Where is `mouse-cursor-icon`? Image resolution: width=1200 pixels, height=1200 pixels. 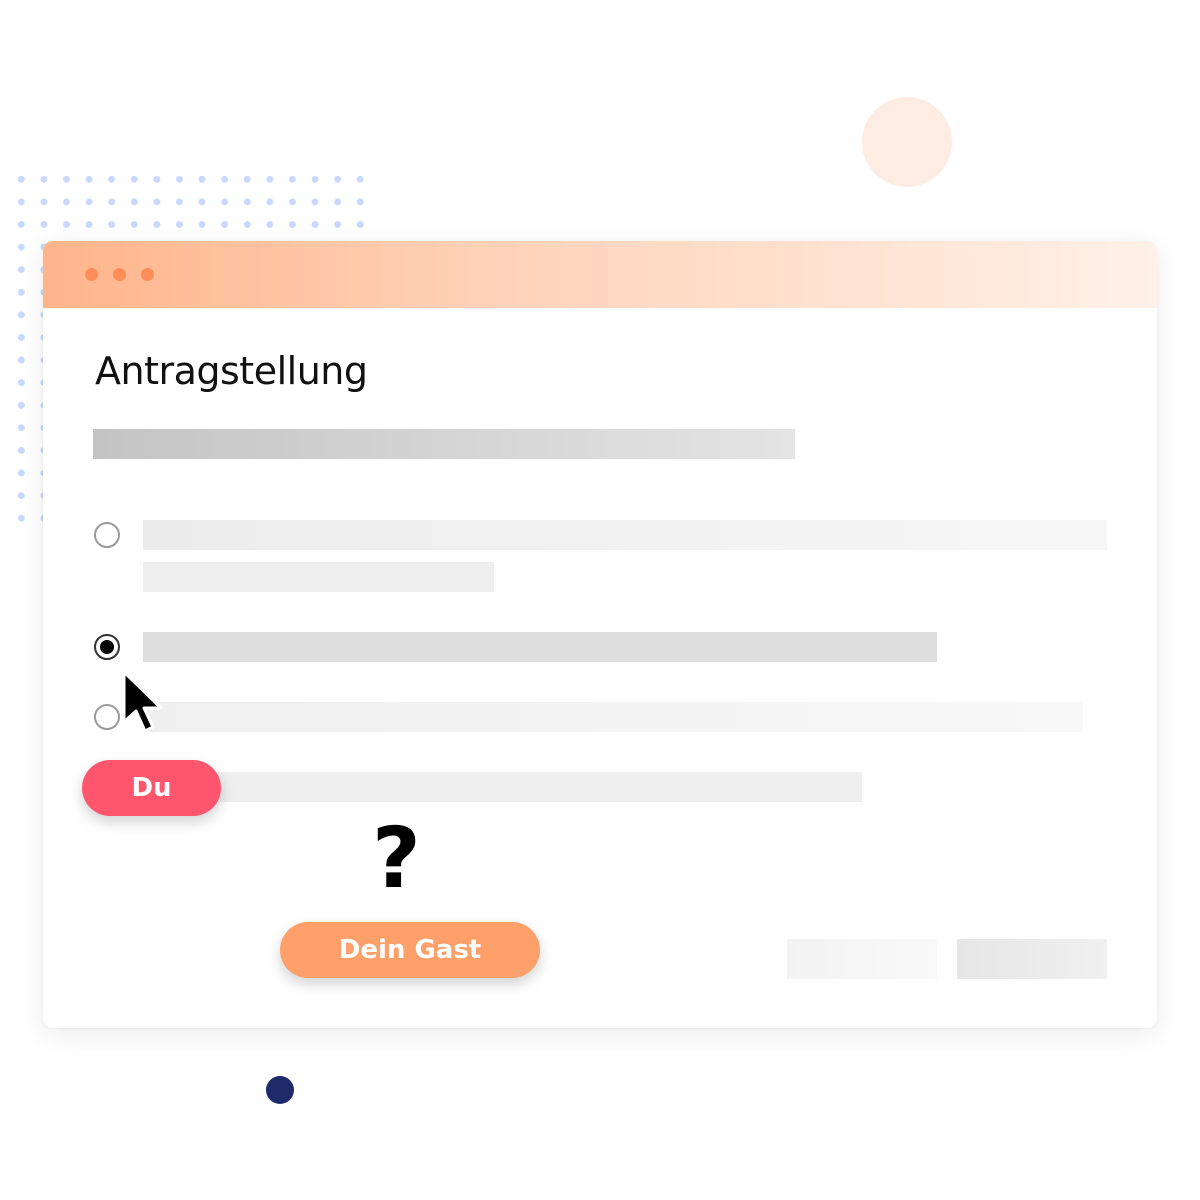
mouse-cursor-icon is located at coordinates (142, 701).